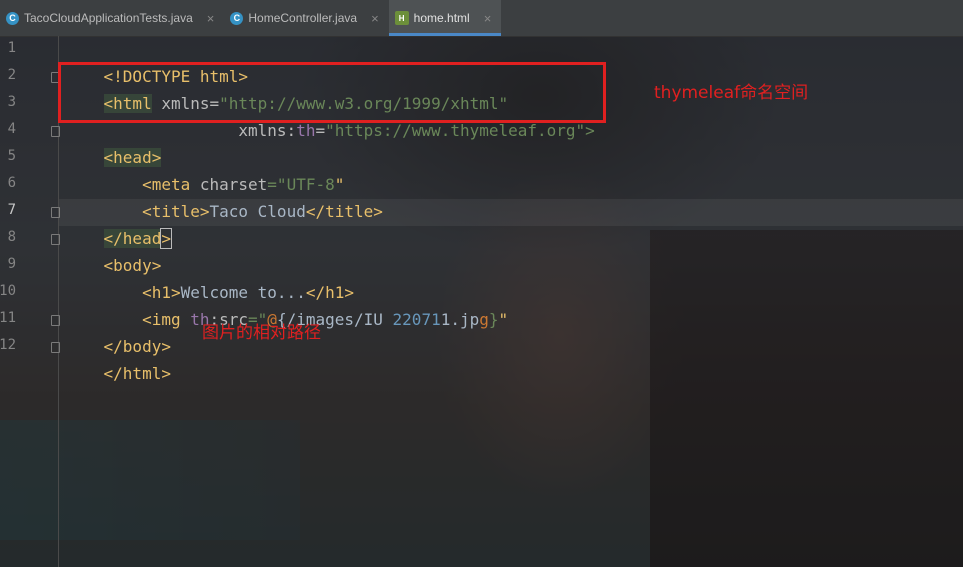 This screenshot has height=567, width=963. Describe the element at coordinates (118, 223) in the screenshot. I see `code-line-7: </head>` at that location.